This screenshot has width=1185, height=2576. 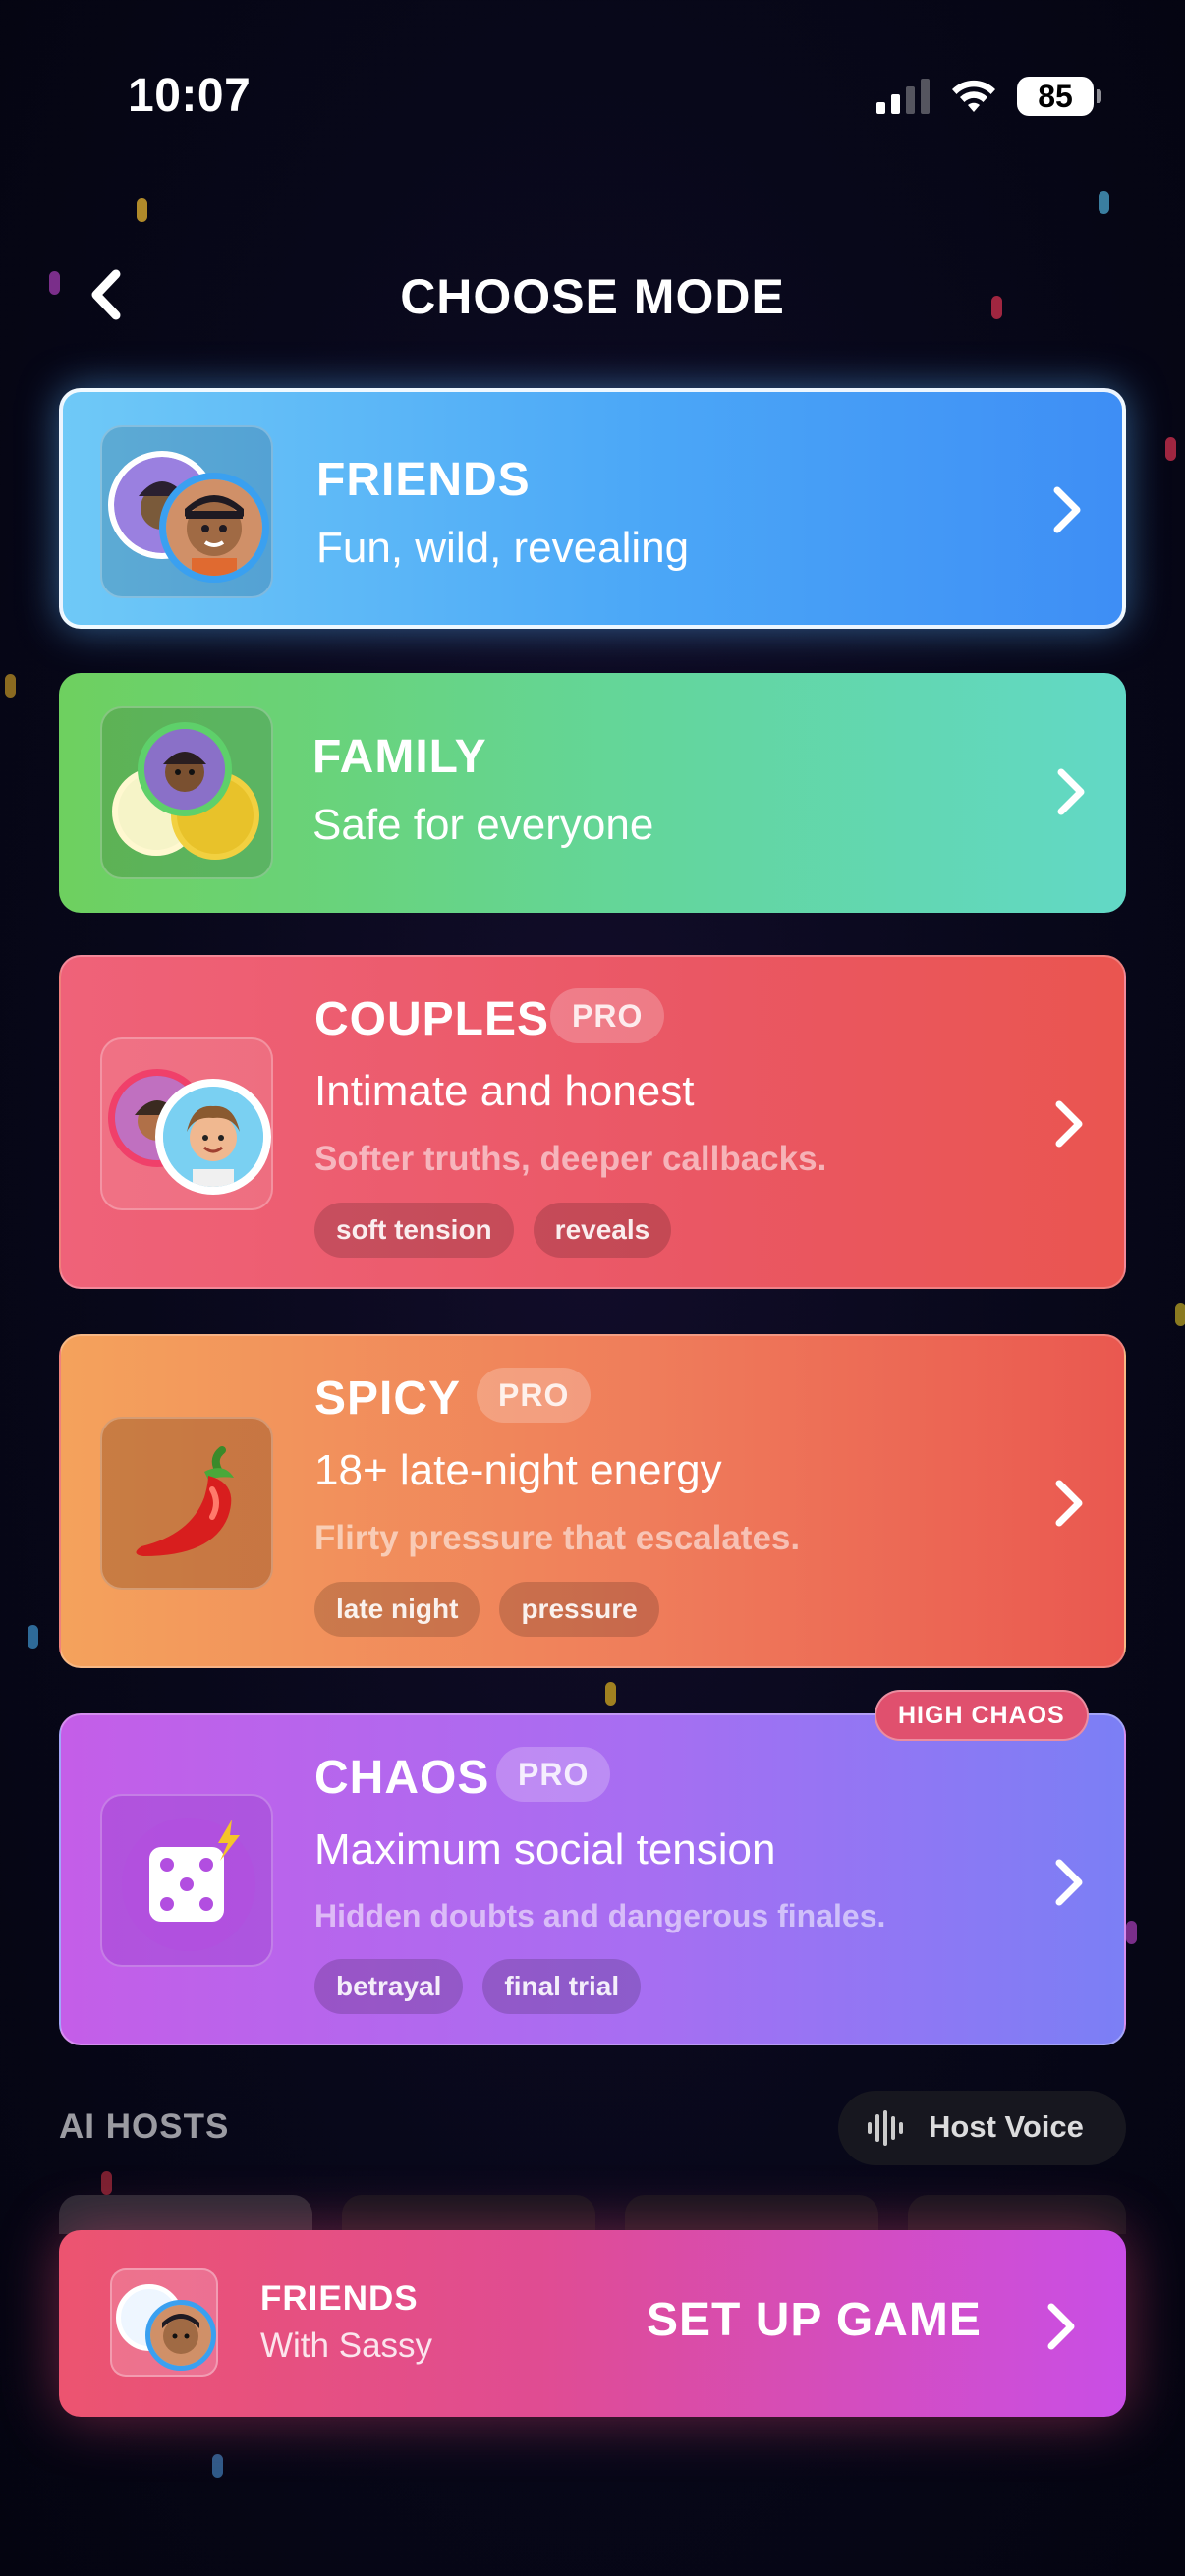 What do you see at coordinates (518, 1470) in the screenshot?
I see `mode-subtitle: 18+ late-night energy` at bounding box center [518, 1470].